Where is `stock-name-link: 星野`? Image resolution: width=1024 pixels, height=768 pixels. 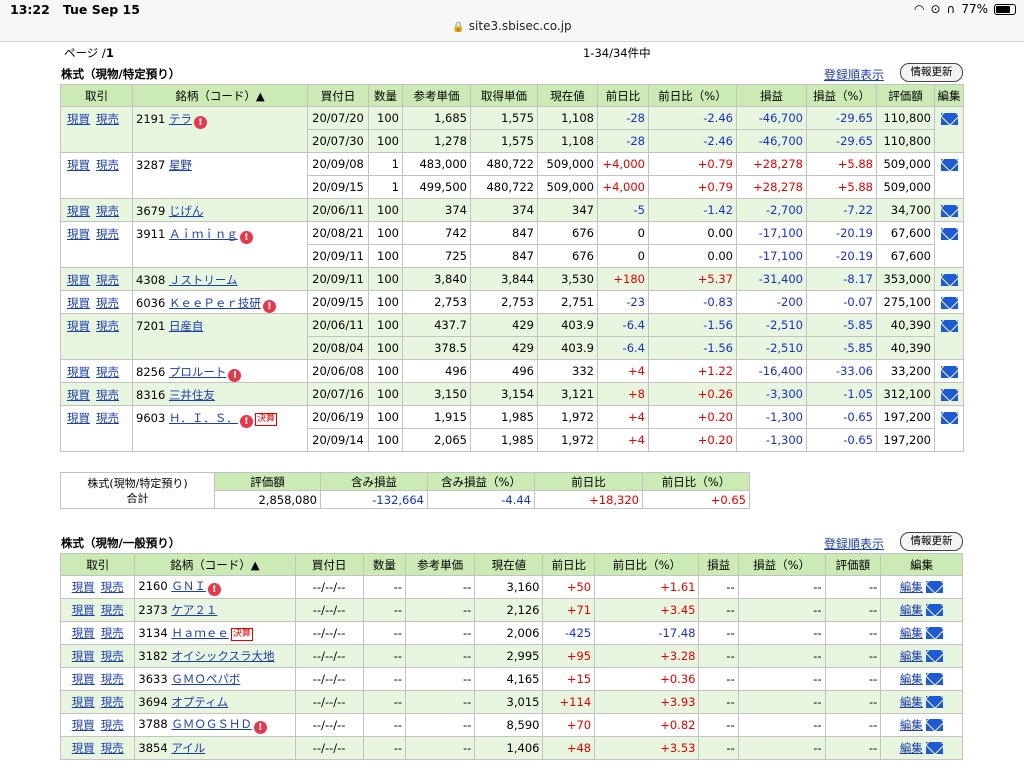 stock-name-link: 星野 is located at coordinates (180, 165).